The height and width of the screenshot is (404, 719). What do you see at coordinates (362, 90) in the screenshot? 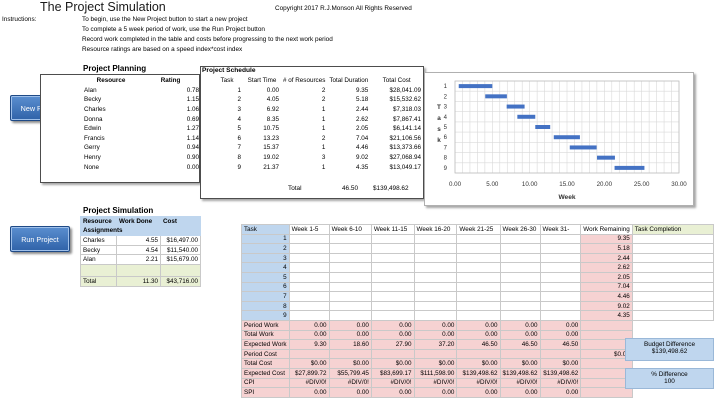
I see `schedule-cell: 9.35` at bounding box center [362, 90].